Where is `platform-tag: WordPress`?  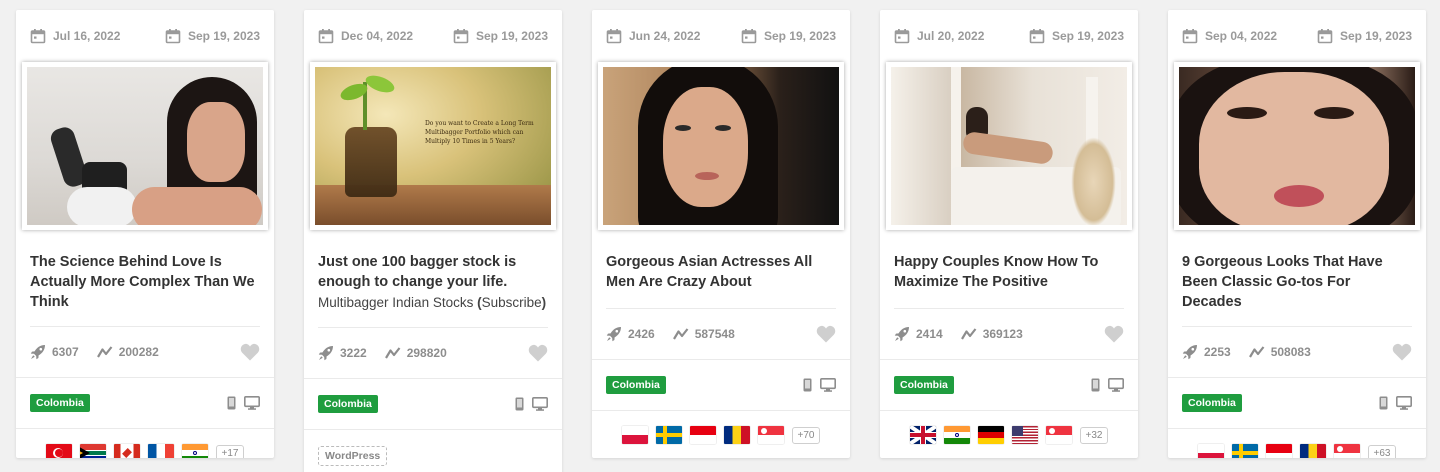
platform-tag: WordPress is located at coordinates (353, 456).